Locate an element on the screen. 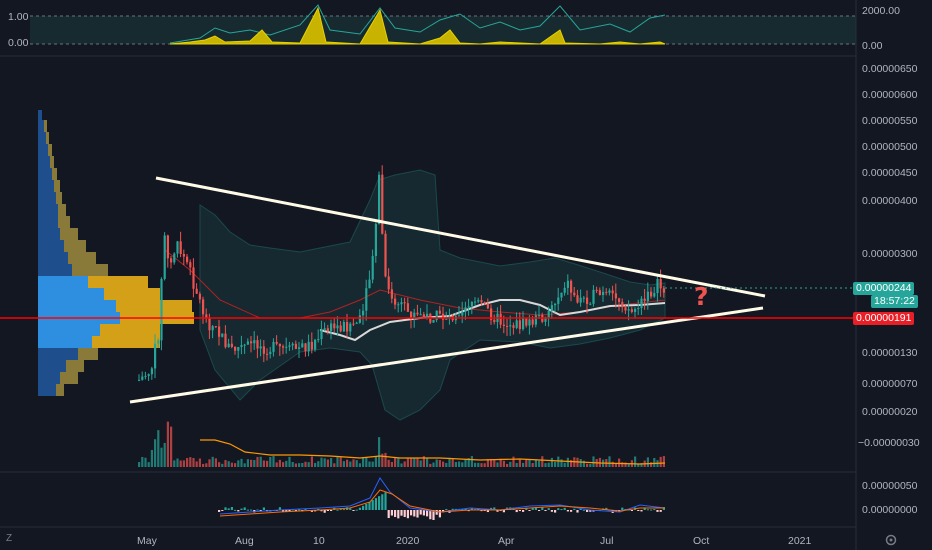 This screenshot has width=932, height=550. macd-label-050: 0.00000050 is located at coordinates (890, 486).